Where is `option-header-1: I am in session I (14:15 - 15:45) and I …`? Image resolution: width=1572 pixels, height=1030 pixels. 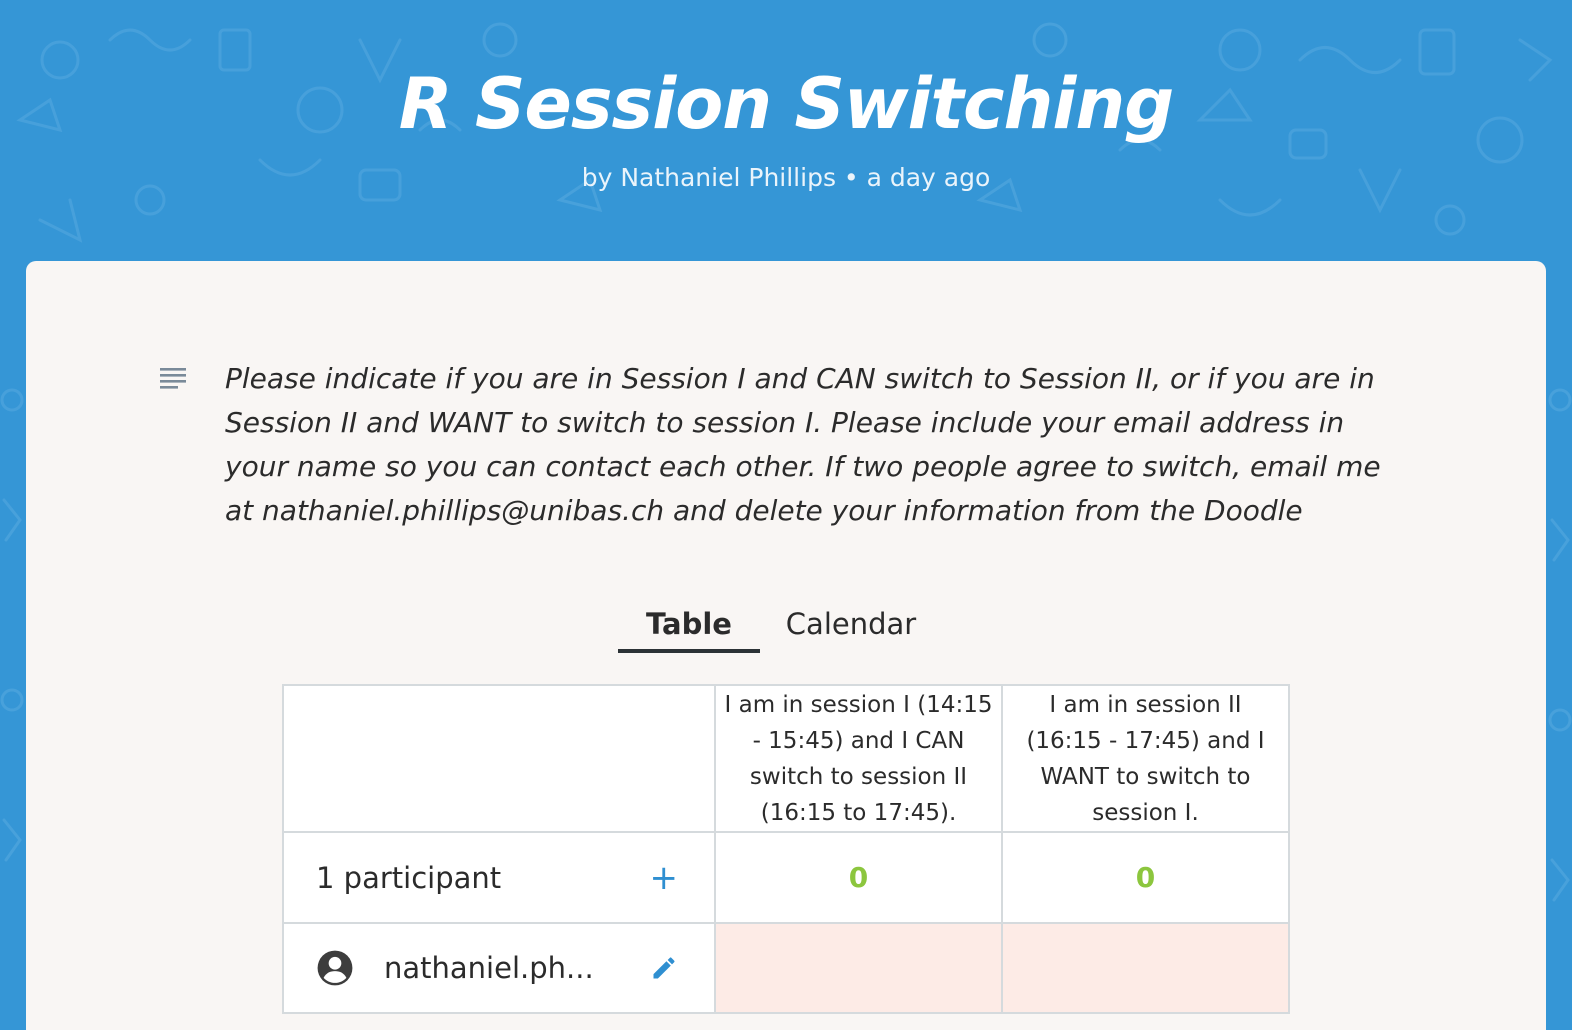 option-header-1: I am in session I (14:15 - 15:45) and I … is located at coordinates (859, 758).